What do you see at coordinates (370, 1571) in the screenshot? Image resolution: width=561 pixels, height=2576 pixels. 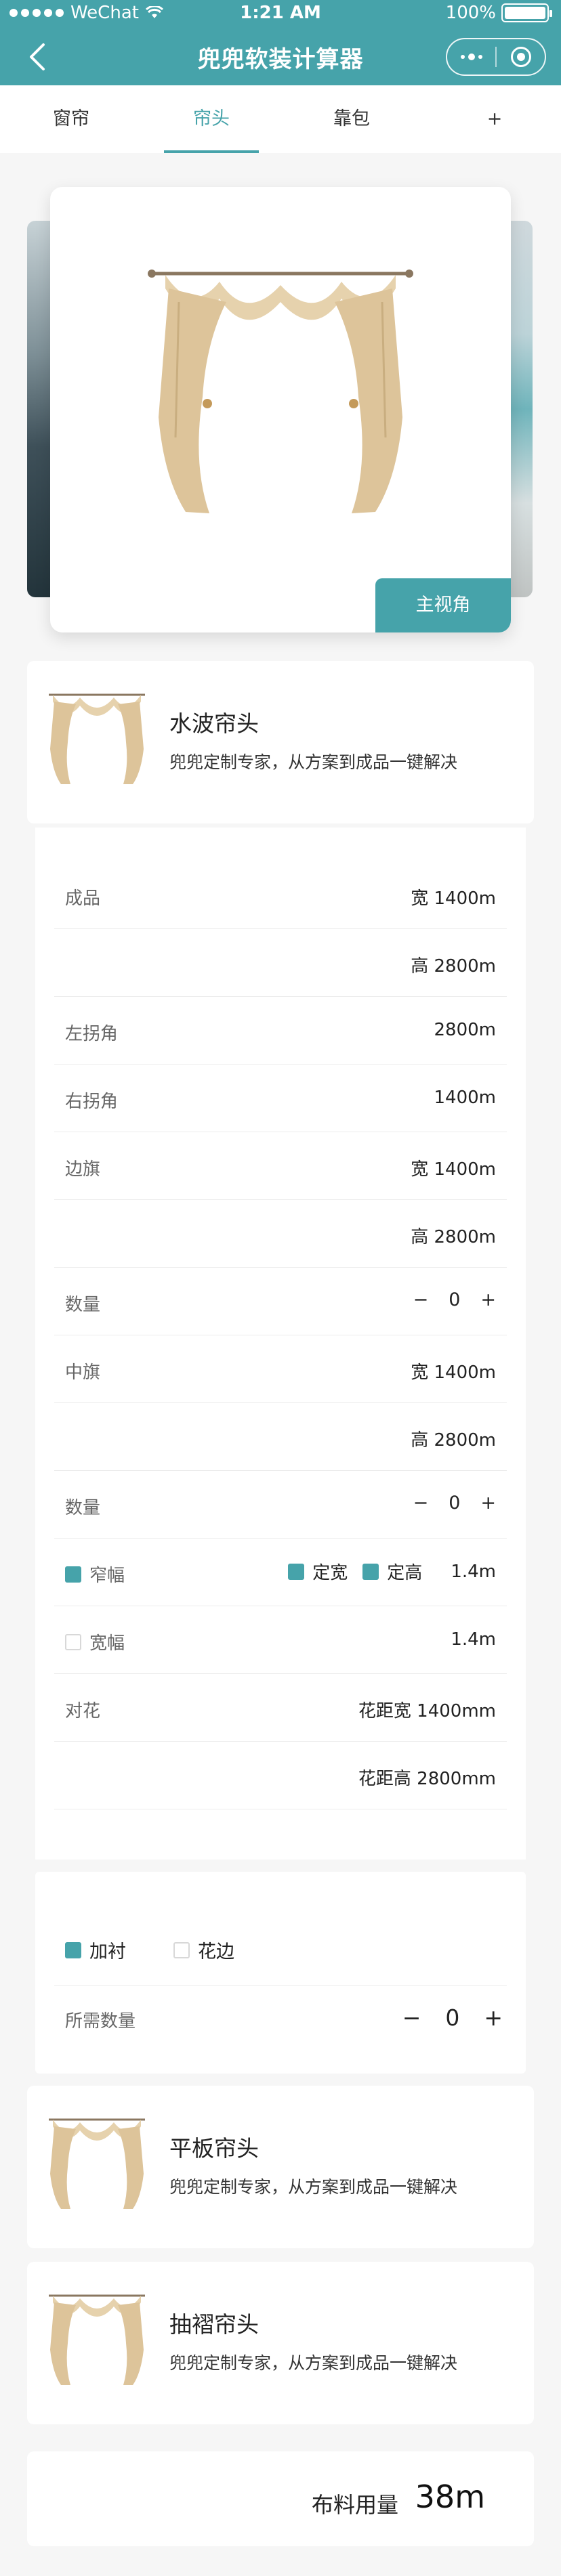 I see `fixed-height-checkbox` at bounding box center [370, 1571].